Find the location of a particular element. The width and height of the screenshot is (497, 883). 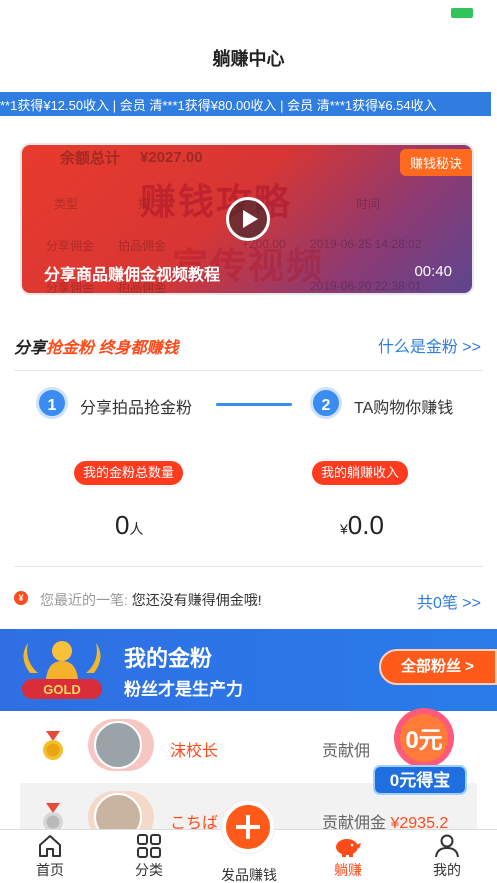

zero-yuan-promo-badge: 0元 0元得宝 is located at coordinates (420, 750).